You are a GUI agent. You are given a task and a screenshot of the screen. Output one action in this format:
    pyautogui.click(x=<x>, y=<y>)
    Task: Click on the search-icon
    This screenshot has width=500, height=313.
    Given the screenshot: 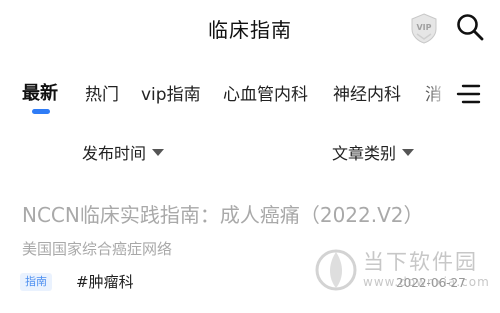 What is the action you would take?
    pyautogui.click(x=470, y=27)
    